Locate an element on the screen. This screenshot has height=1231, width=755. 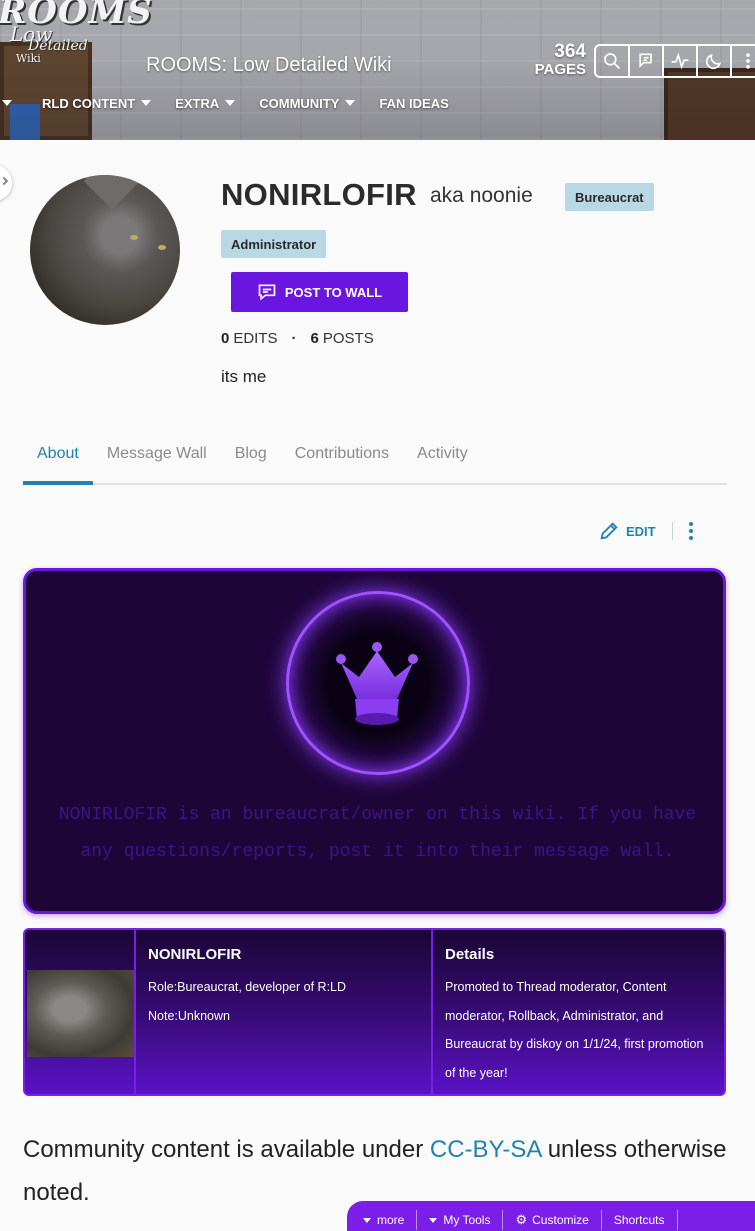
edit-row: EDIT is located at coordinates (645, 531).